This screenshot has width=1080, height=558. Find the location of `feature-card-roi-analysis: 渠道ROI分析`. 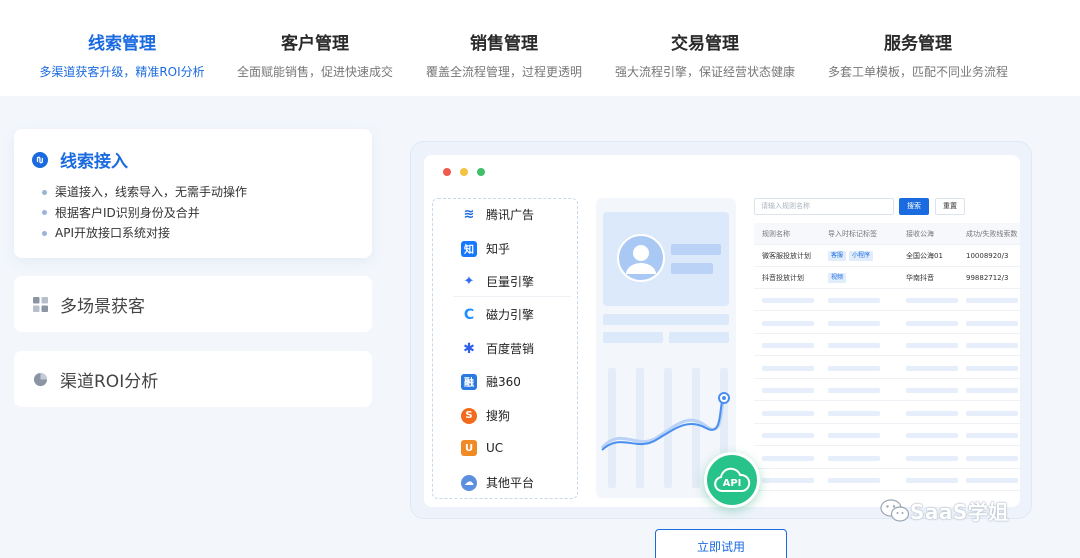

feature-card-roi-analysis: 渠道ROI分析 is located at coordinates (193, 379).